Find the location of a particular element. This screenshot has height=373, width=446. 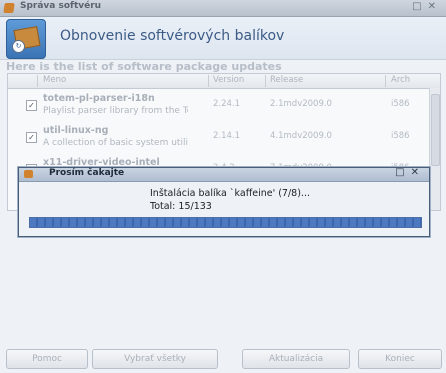

column-header-release: Release is located at coordinates (286, 80).